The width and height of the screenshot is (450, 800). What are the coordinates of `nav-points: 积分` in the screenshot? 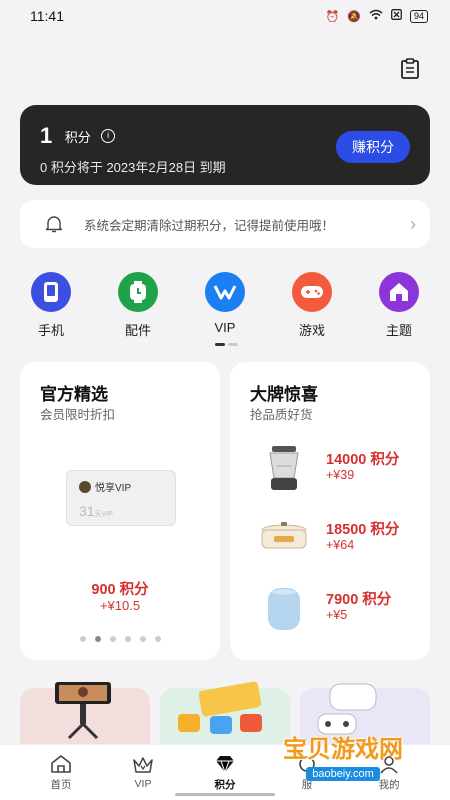 It's located at (225, 773).